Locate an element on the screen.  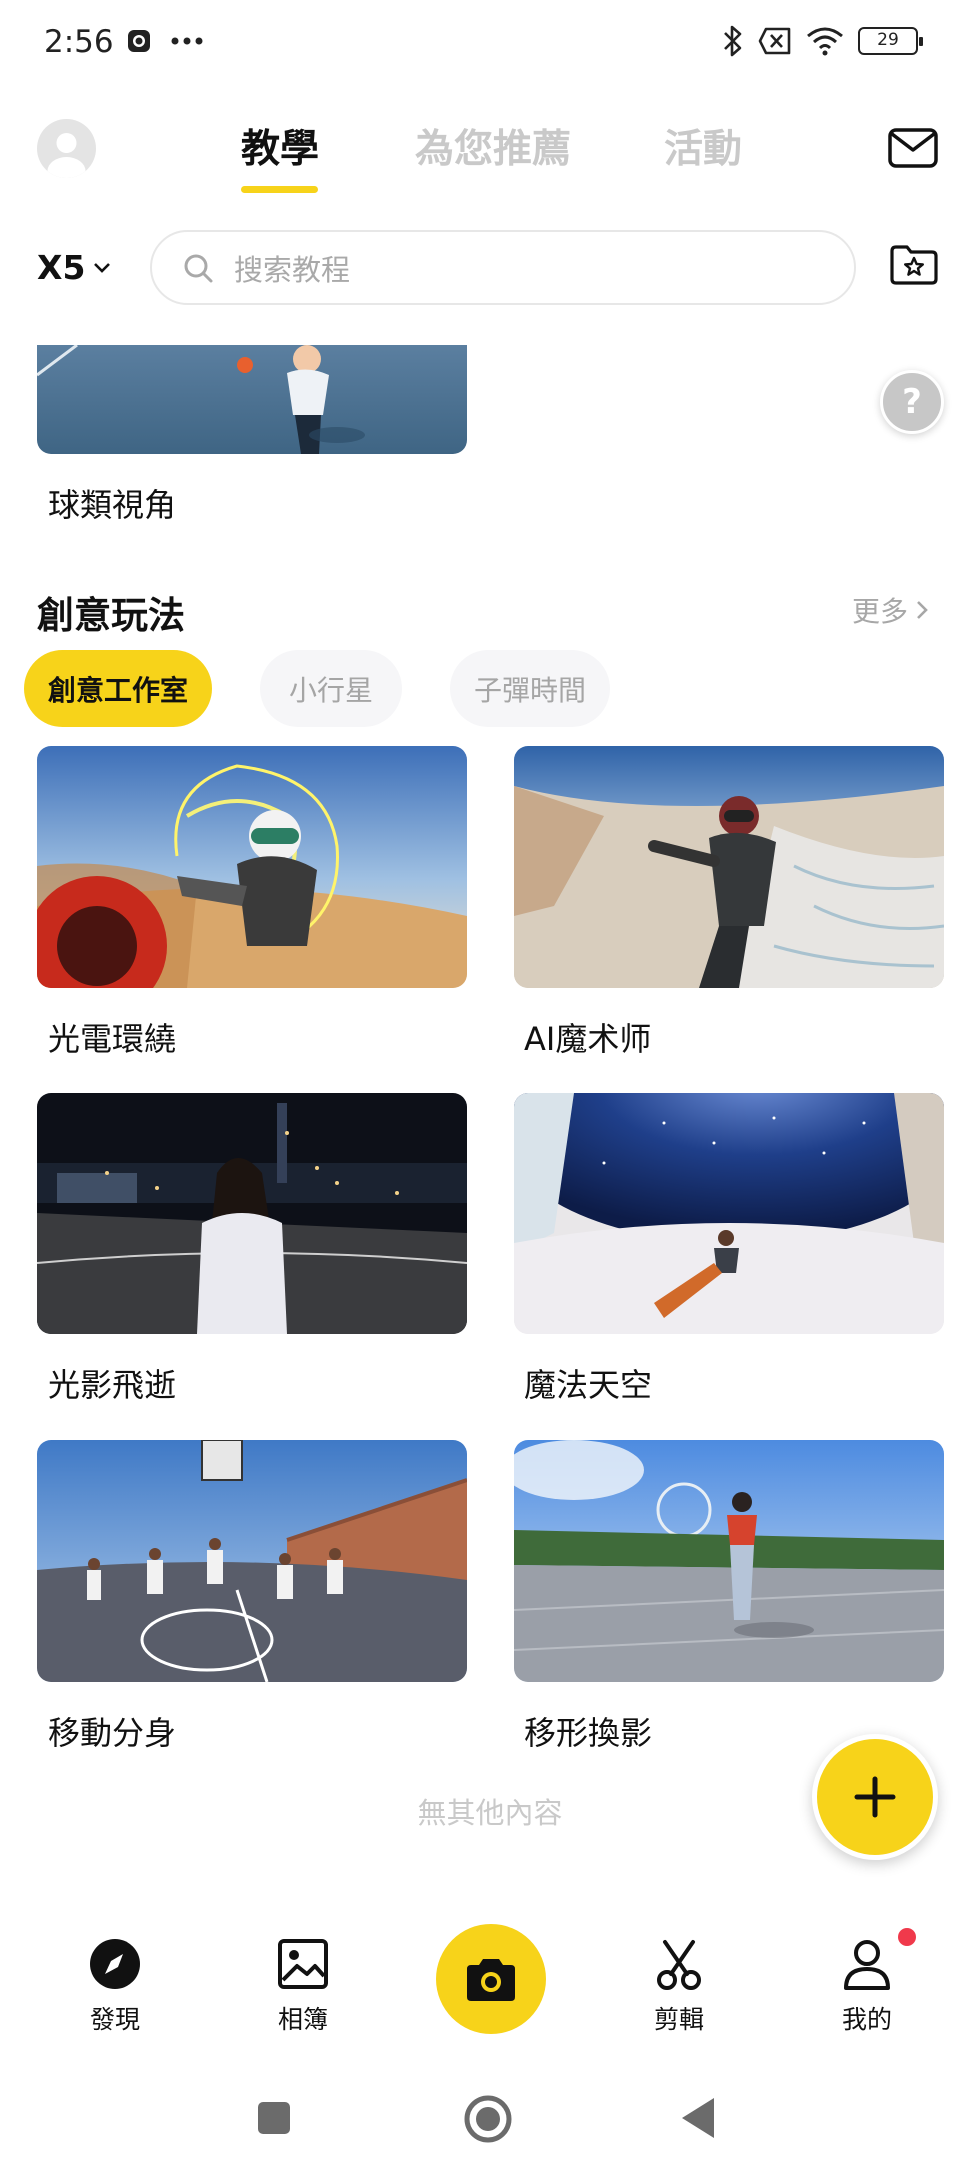
camera-icon is located at coordinates (491, 1980).